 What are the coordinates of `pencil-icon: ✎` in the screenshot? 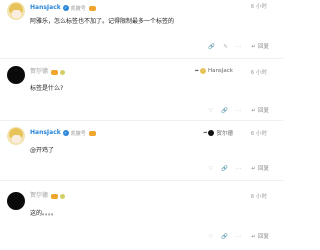 It's located at (225, 47).